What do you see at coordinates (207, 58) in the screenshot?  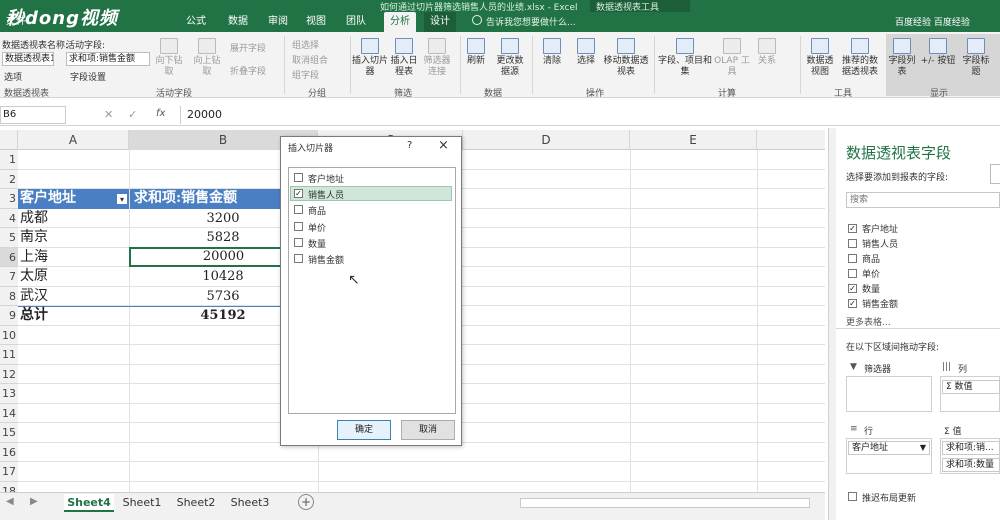 I see `drill-up-button: 向上钻取` at bounding box center [207, 58].